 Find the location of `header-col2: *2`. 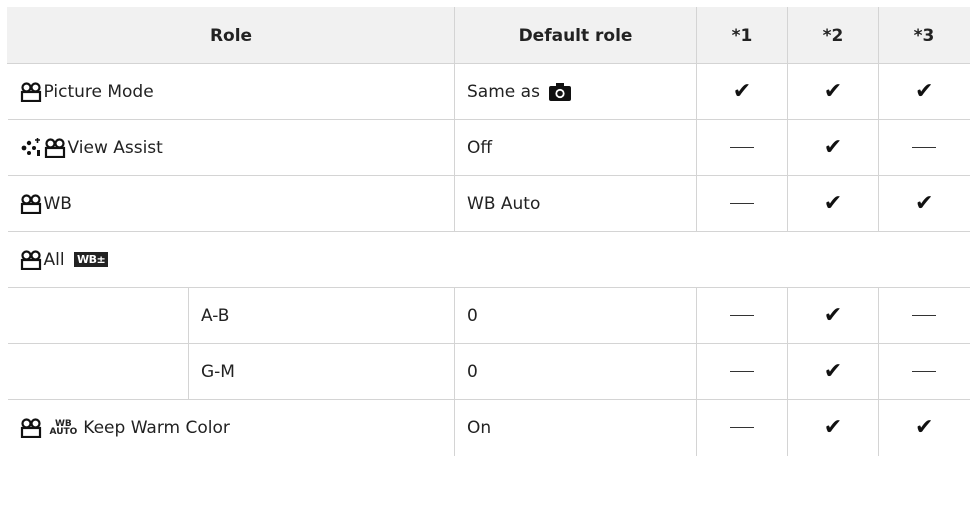

header-col2: *2 is located at coordinates (833, 35).